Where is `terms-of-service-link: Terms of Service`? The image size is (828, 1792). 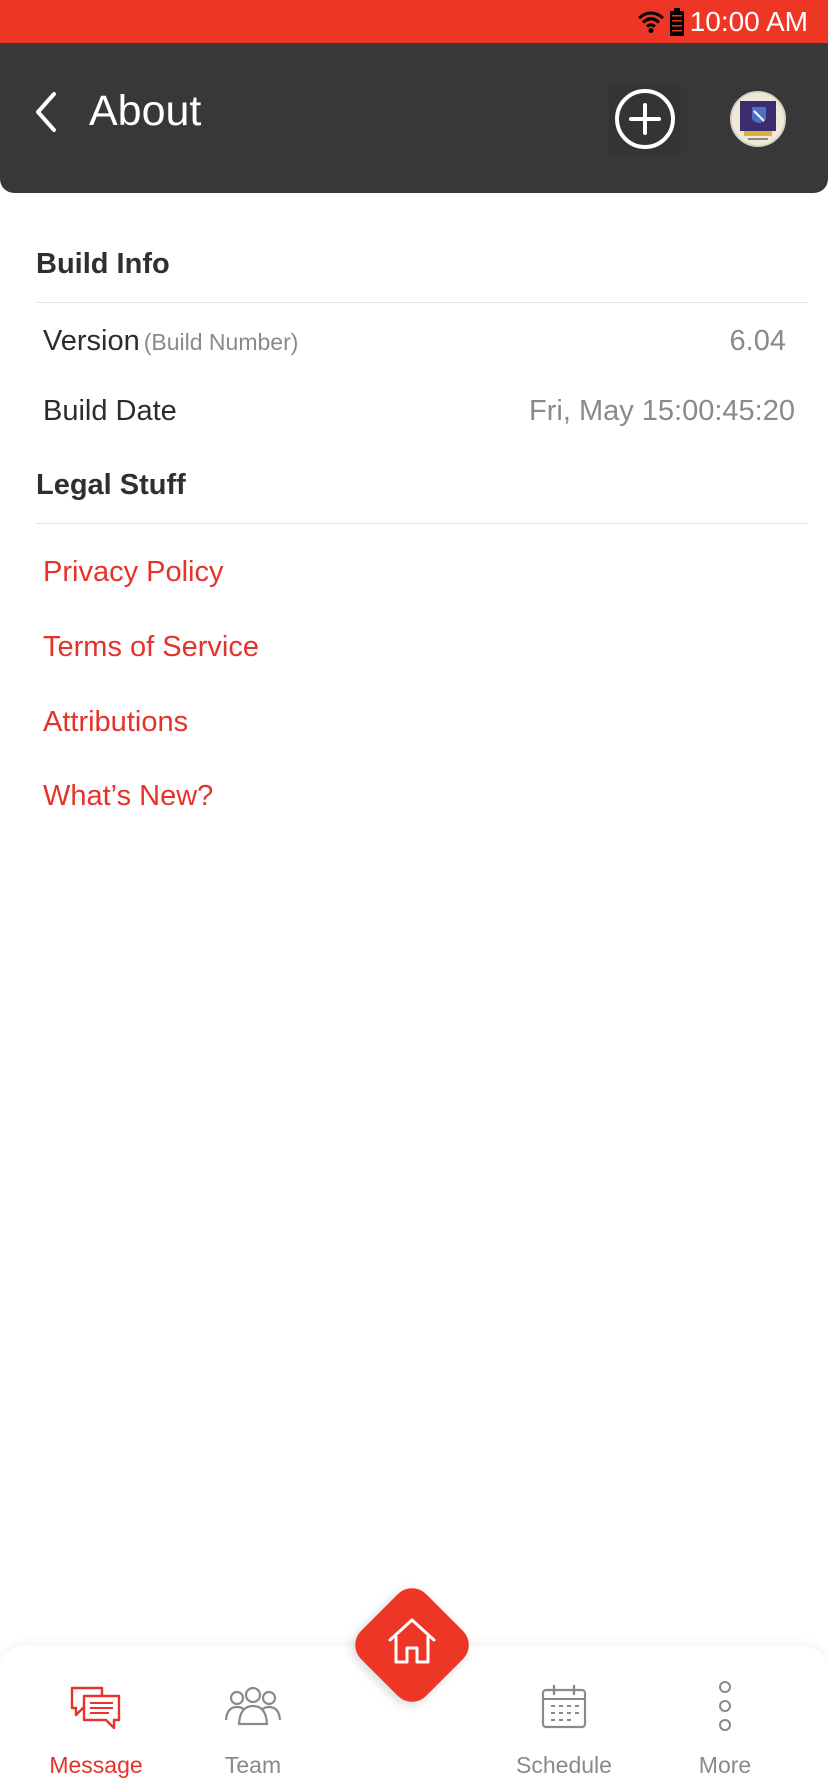
terms-of-service-link: Terms of Service is located at coordinates (151, 647).